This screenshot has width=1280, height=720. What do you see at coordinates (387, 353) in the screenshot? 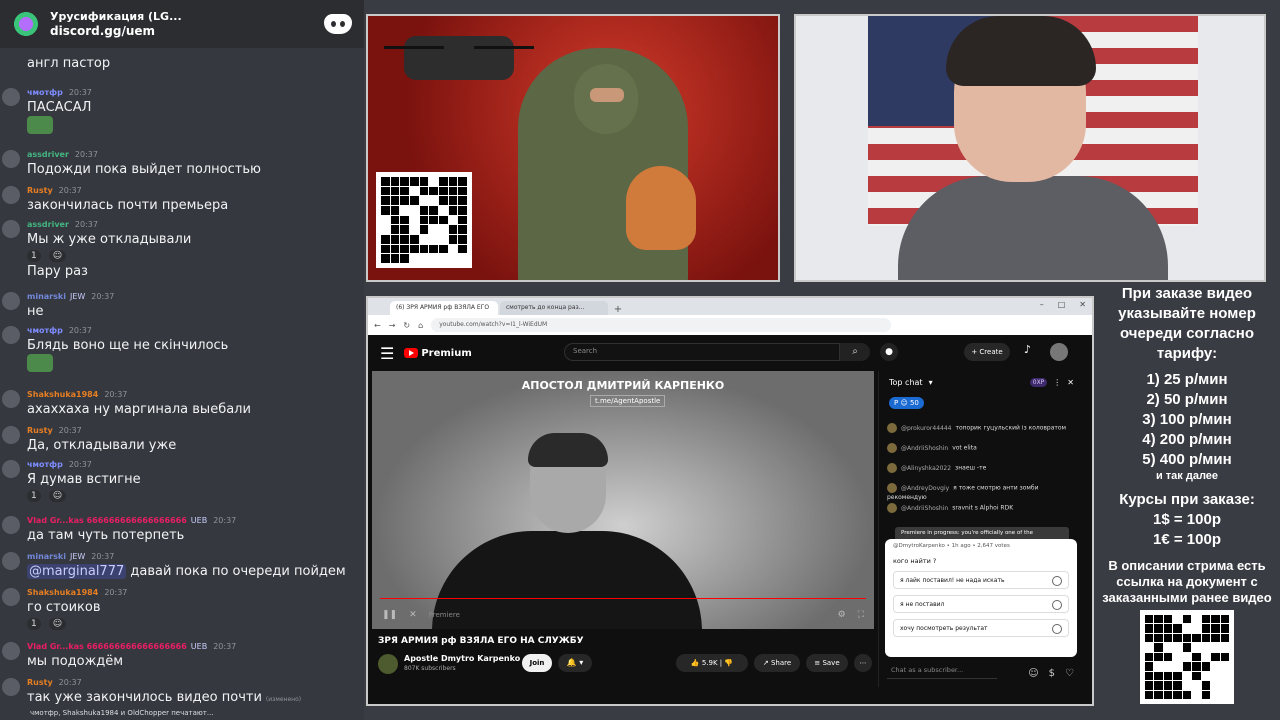
I see `menu-icon: ☰` at bounding box center [387, 353].